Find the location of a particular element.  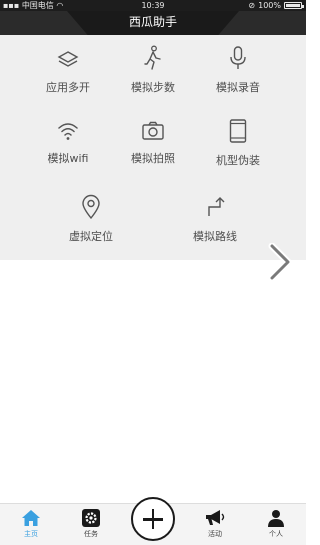

route-arrow-icon is located at coordinates (216, 206).